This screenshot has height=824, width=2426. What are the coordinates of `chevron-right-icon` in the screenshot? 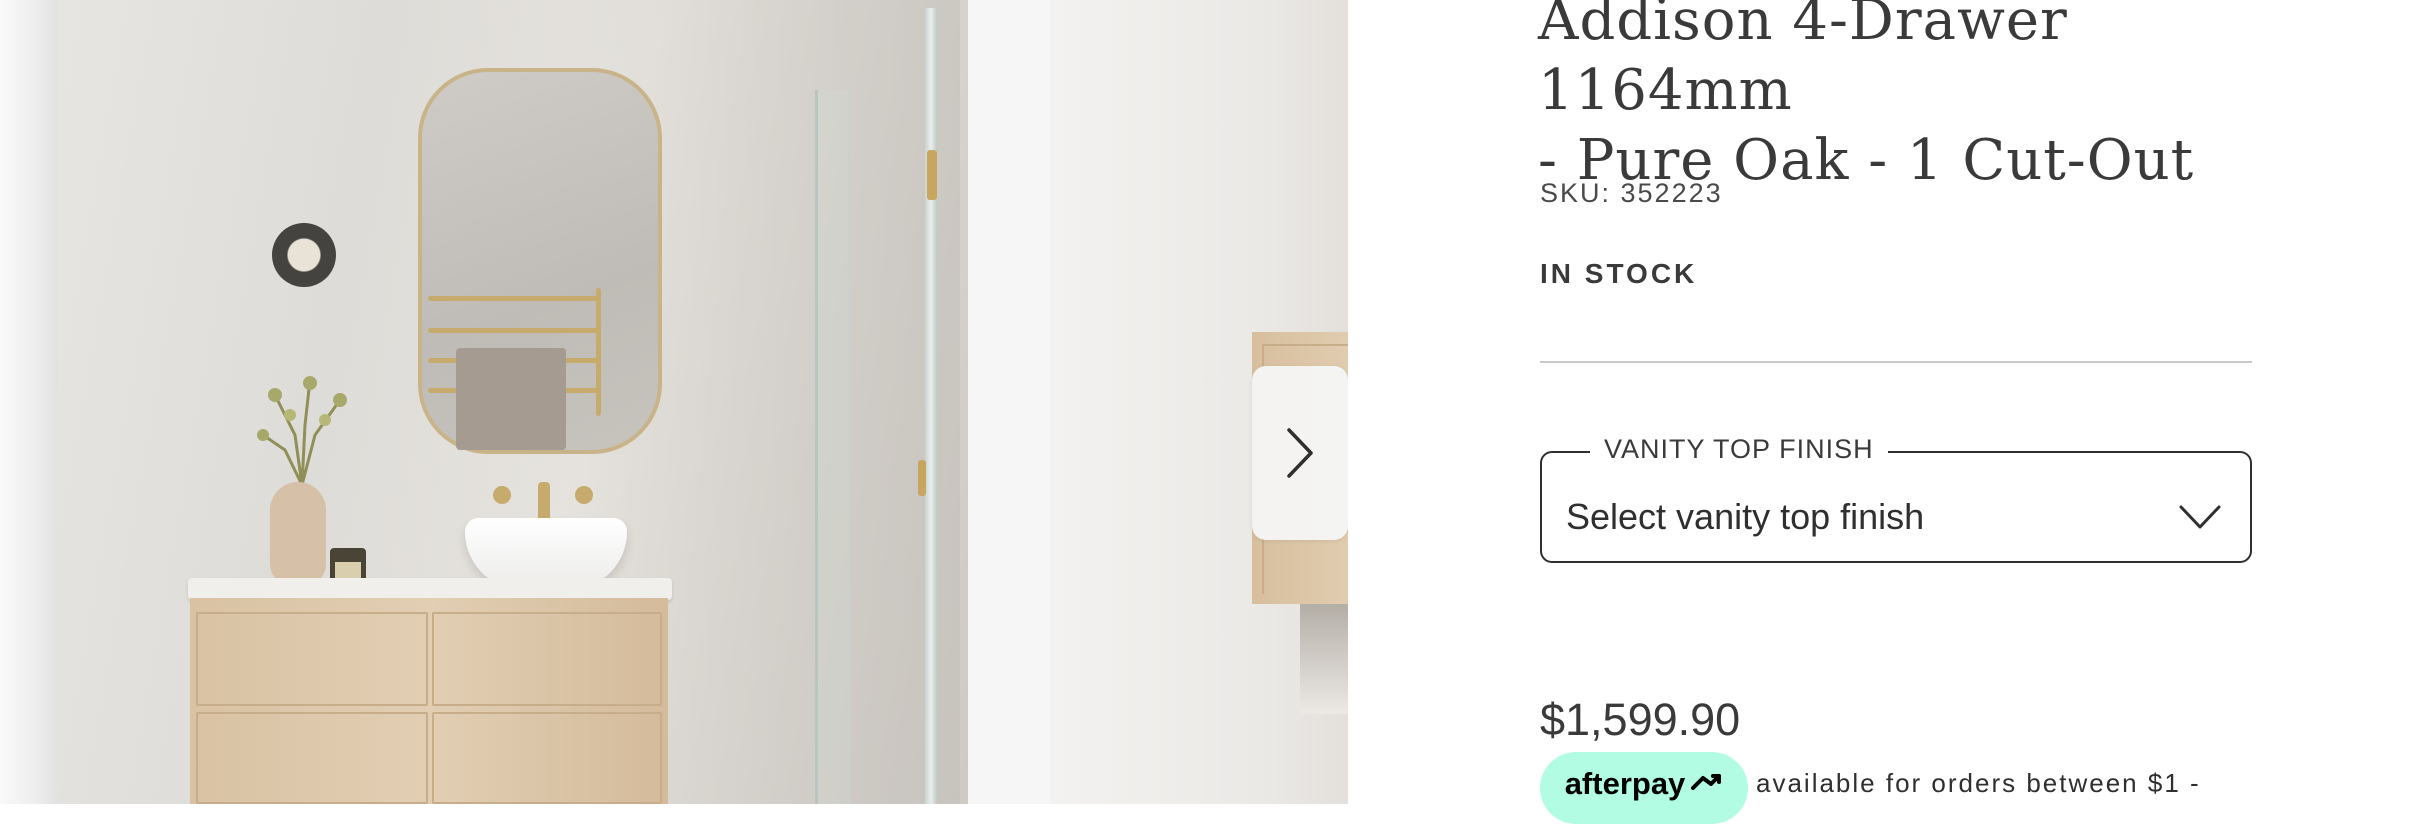 It's located at (1300, 453).